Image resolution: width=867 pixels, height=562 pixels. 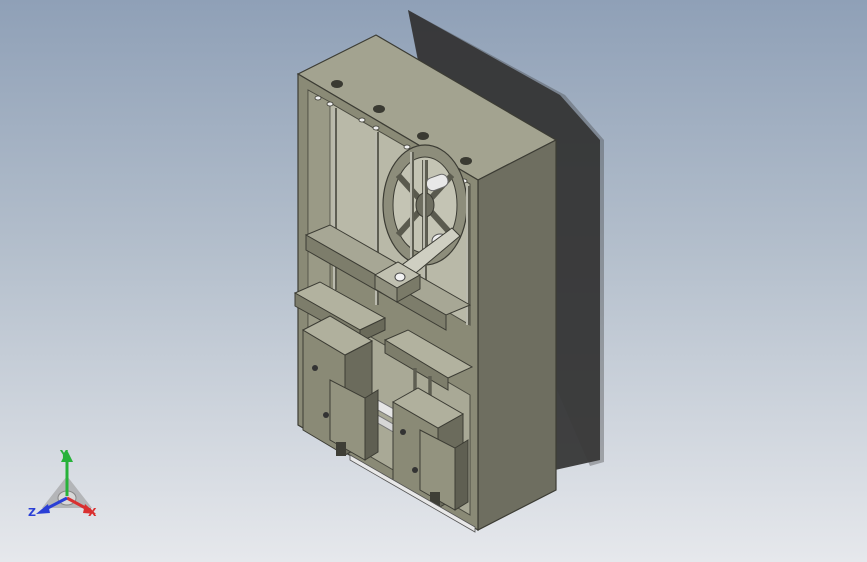 I want to click on axis-y-label: Y, so click(x=64, y=454).